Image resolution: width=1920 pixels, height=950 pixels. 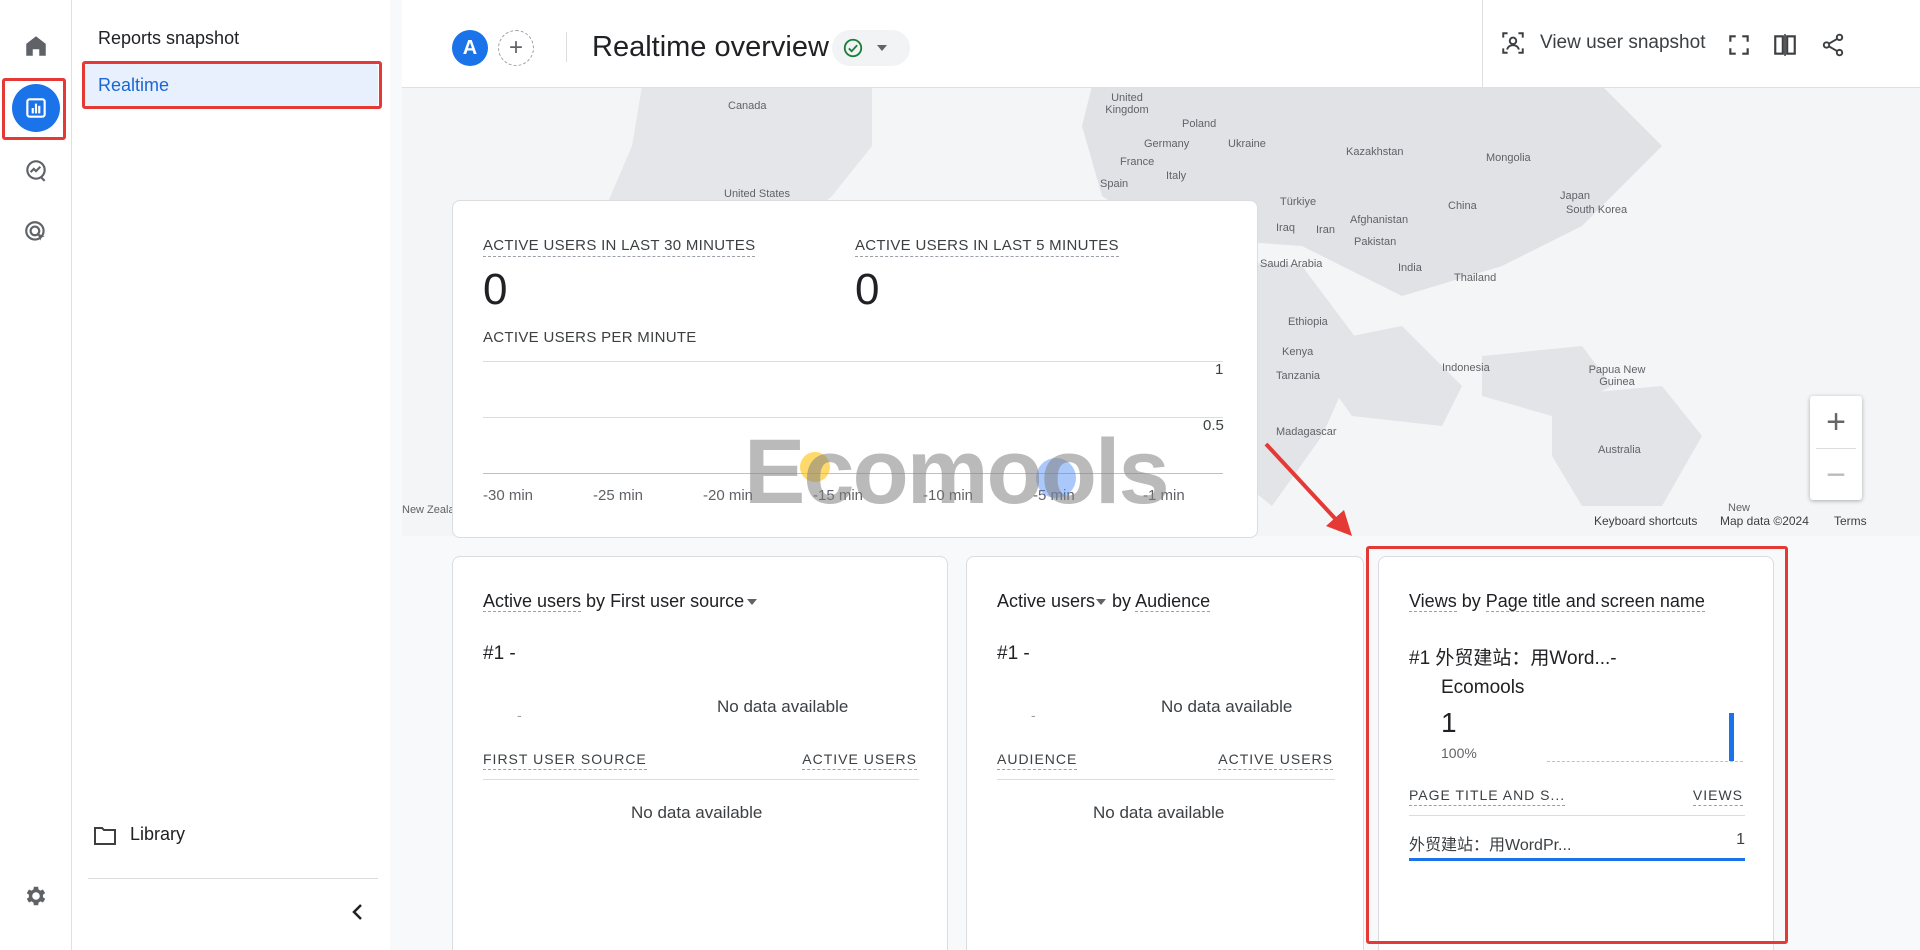 What do you see at coordinates (1462, 206) in the screenshot?
I see `map-country-label: China` at bounding box center [1462, 206].